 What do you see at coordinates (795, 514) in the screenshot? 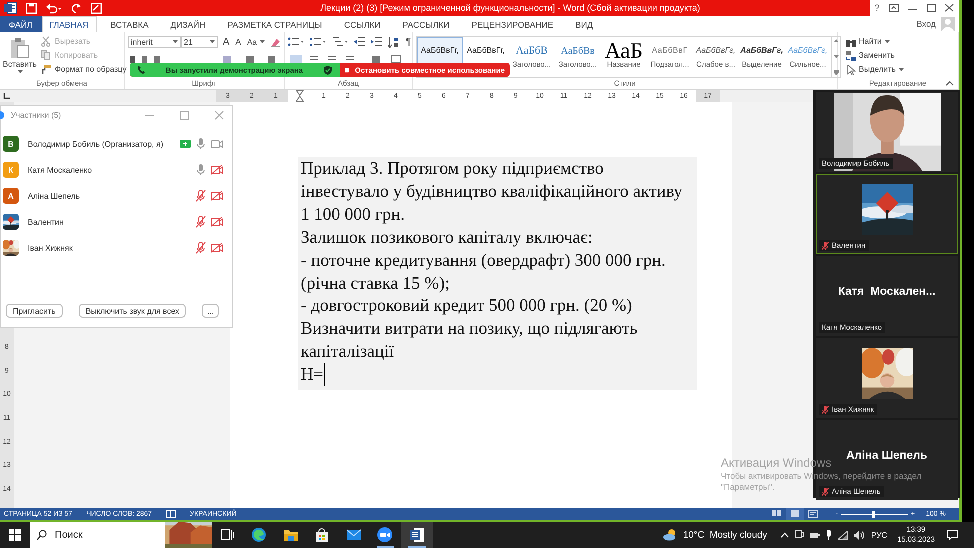
I see `print-layout-button` at bounding box center [795, 514].